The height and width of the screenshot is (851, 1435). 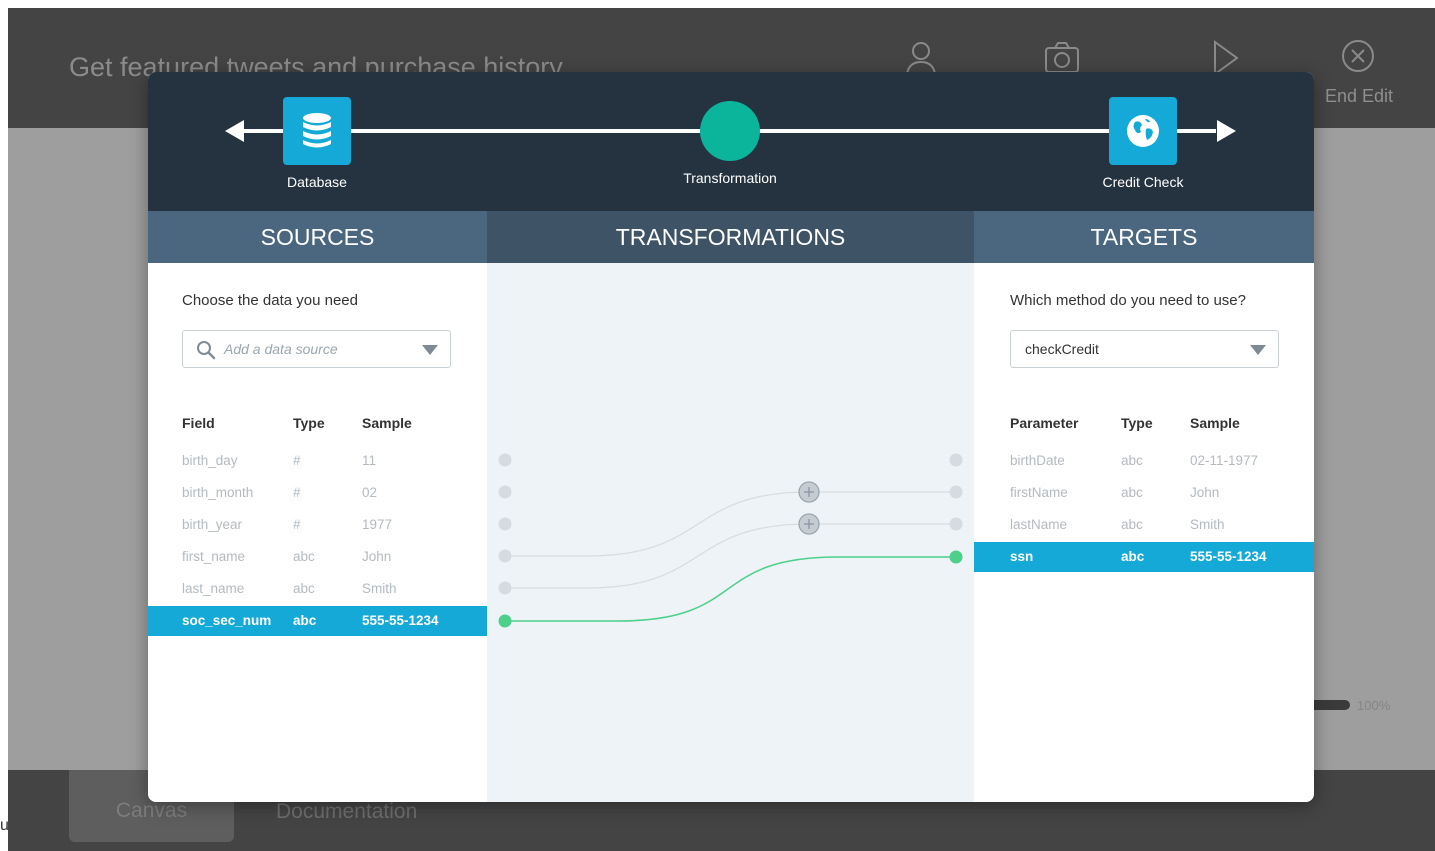 I want to click on source-row: first_name abc John, so click(x=317, y=557).